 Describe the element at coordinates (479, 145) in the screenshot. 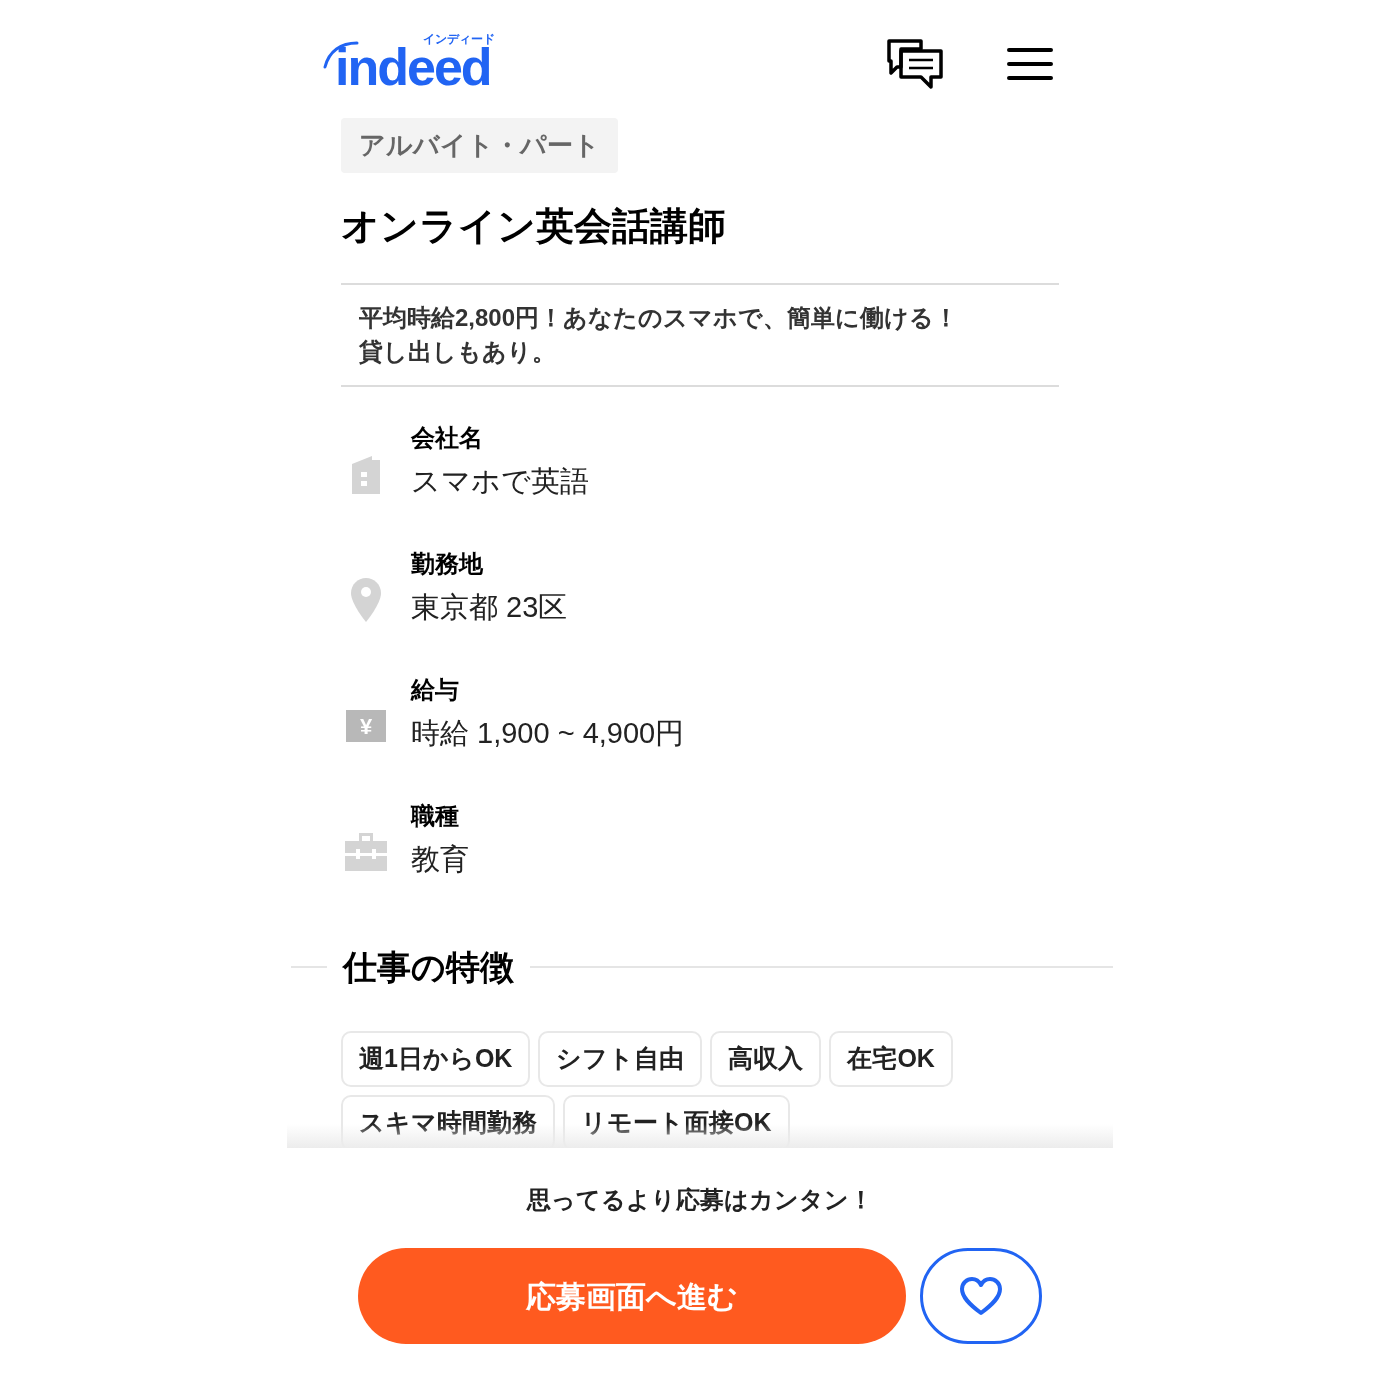

I see `employment-type-badge: アルバイト・パート` at that location.